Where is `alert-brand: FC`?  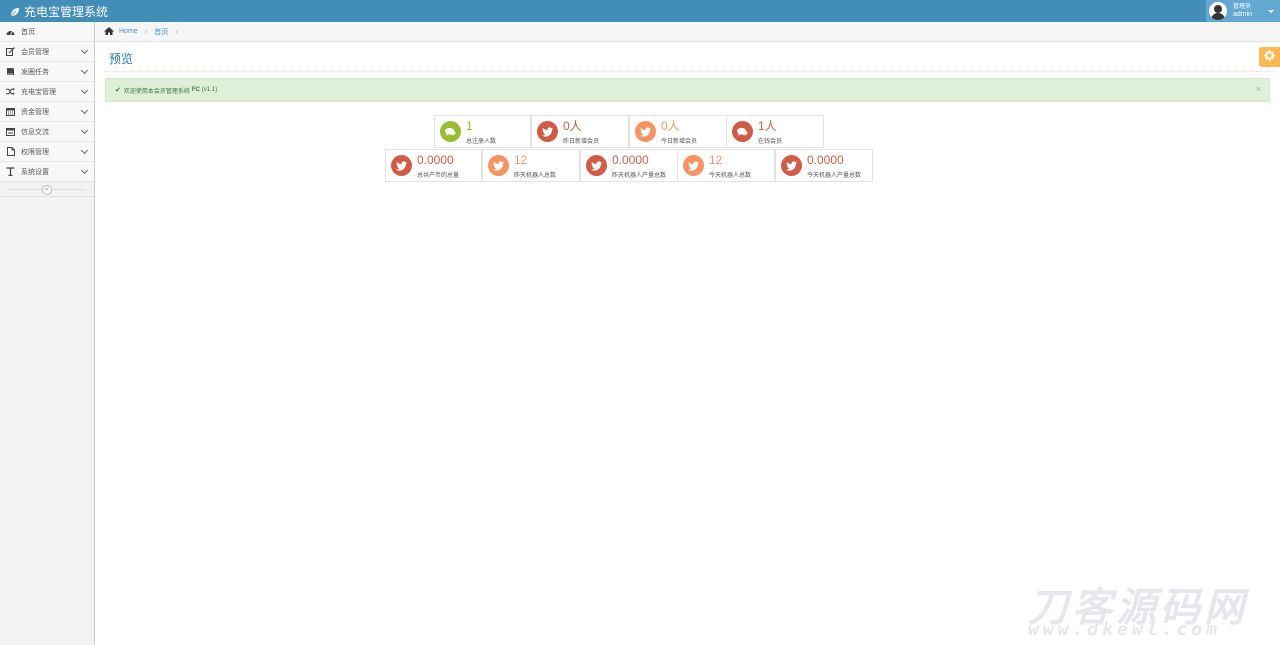
alert-brand: FC is located at coordinates (195, 90).